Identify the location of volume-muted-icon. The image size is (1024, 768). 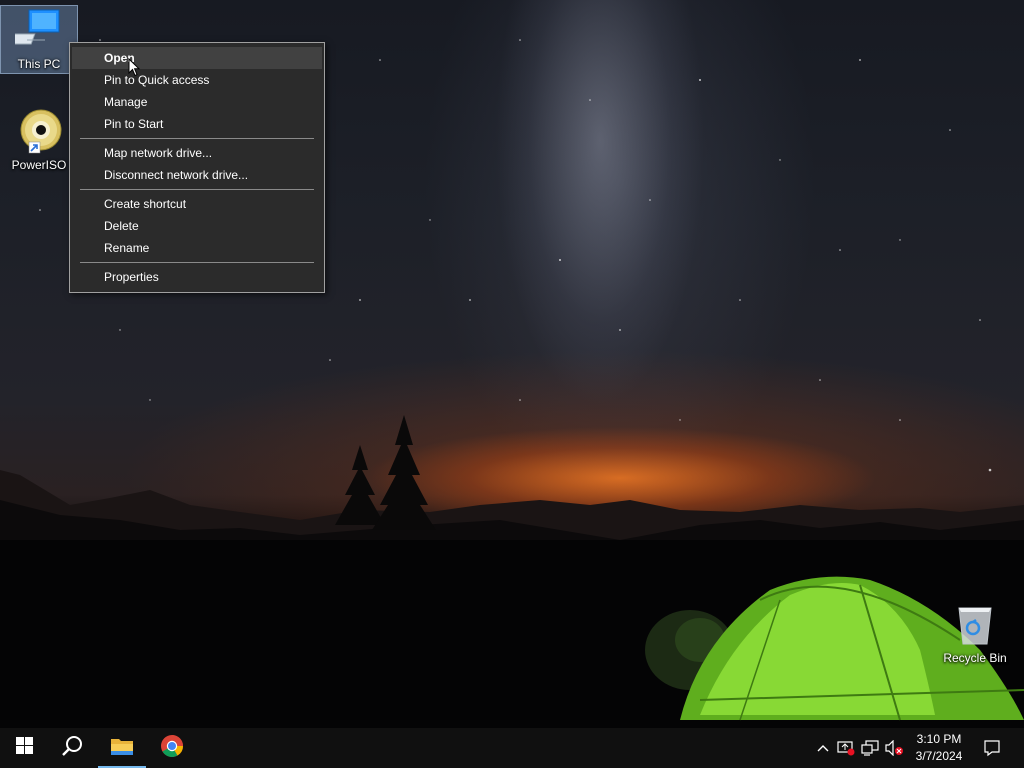
(894, 748).